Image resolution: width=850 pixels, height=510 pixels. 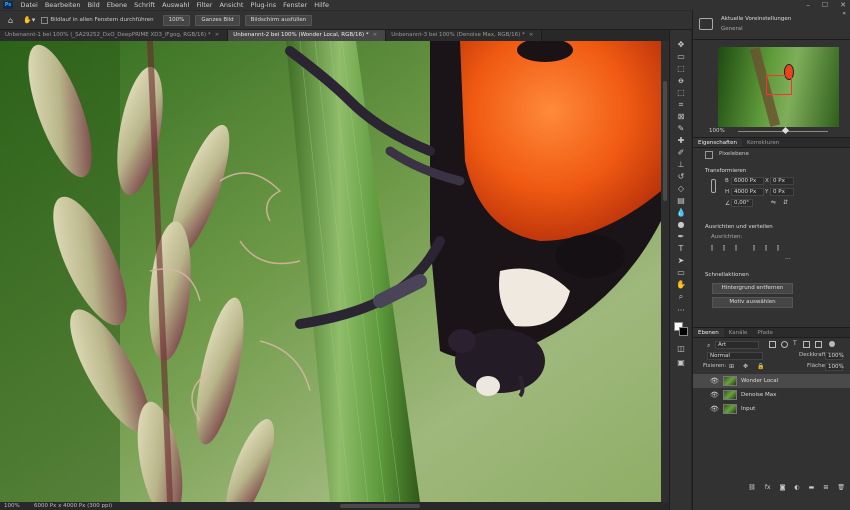 What do you see at coordinates (712, 249) in the screenshot?
I see `align-left-icon: ⫿` at bounding box center [712, 249].